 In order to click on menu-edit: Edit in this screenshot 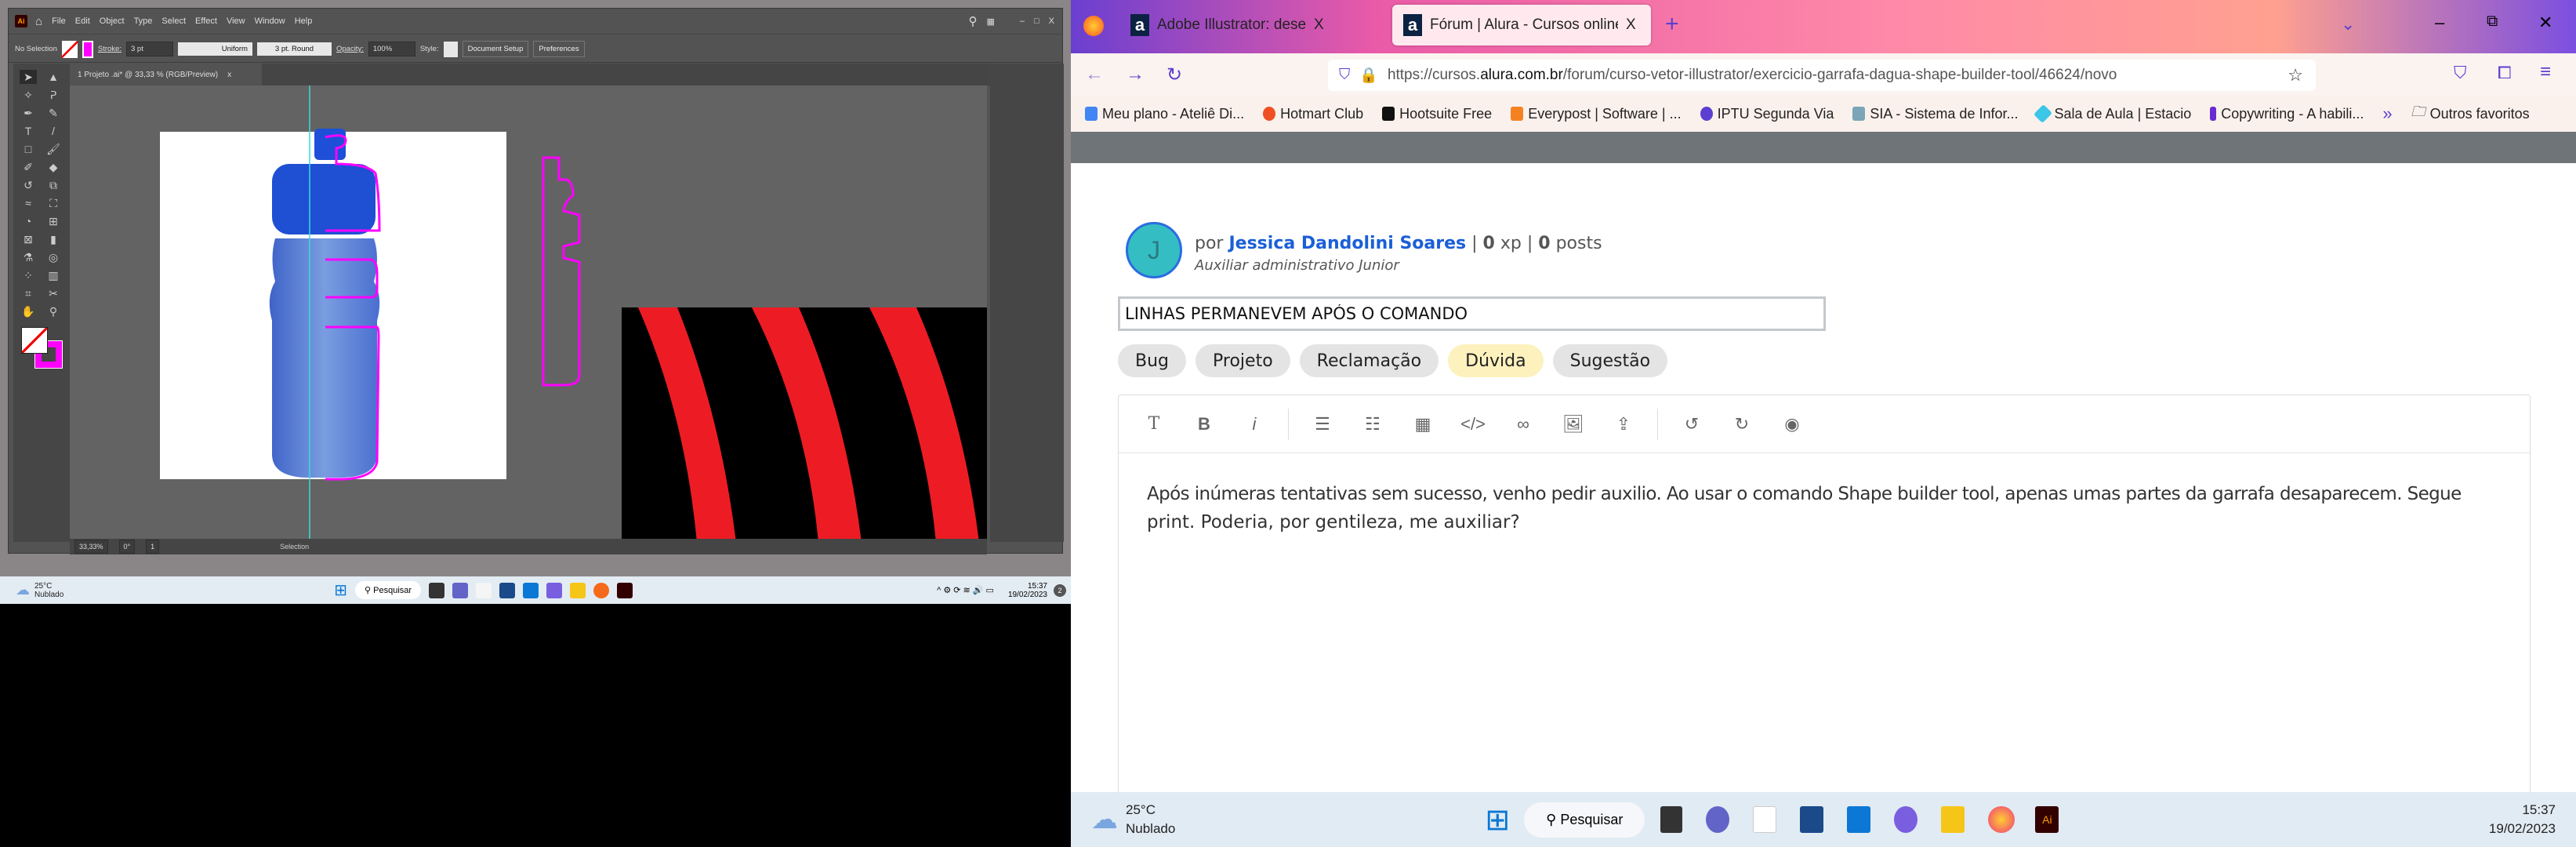, I will do `click(83, 21)`.